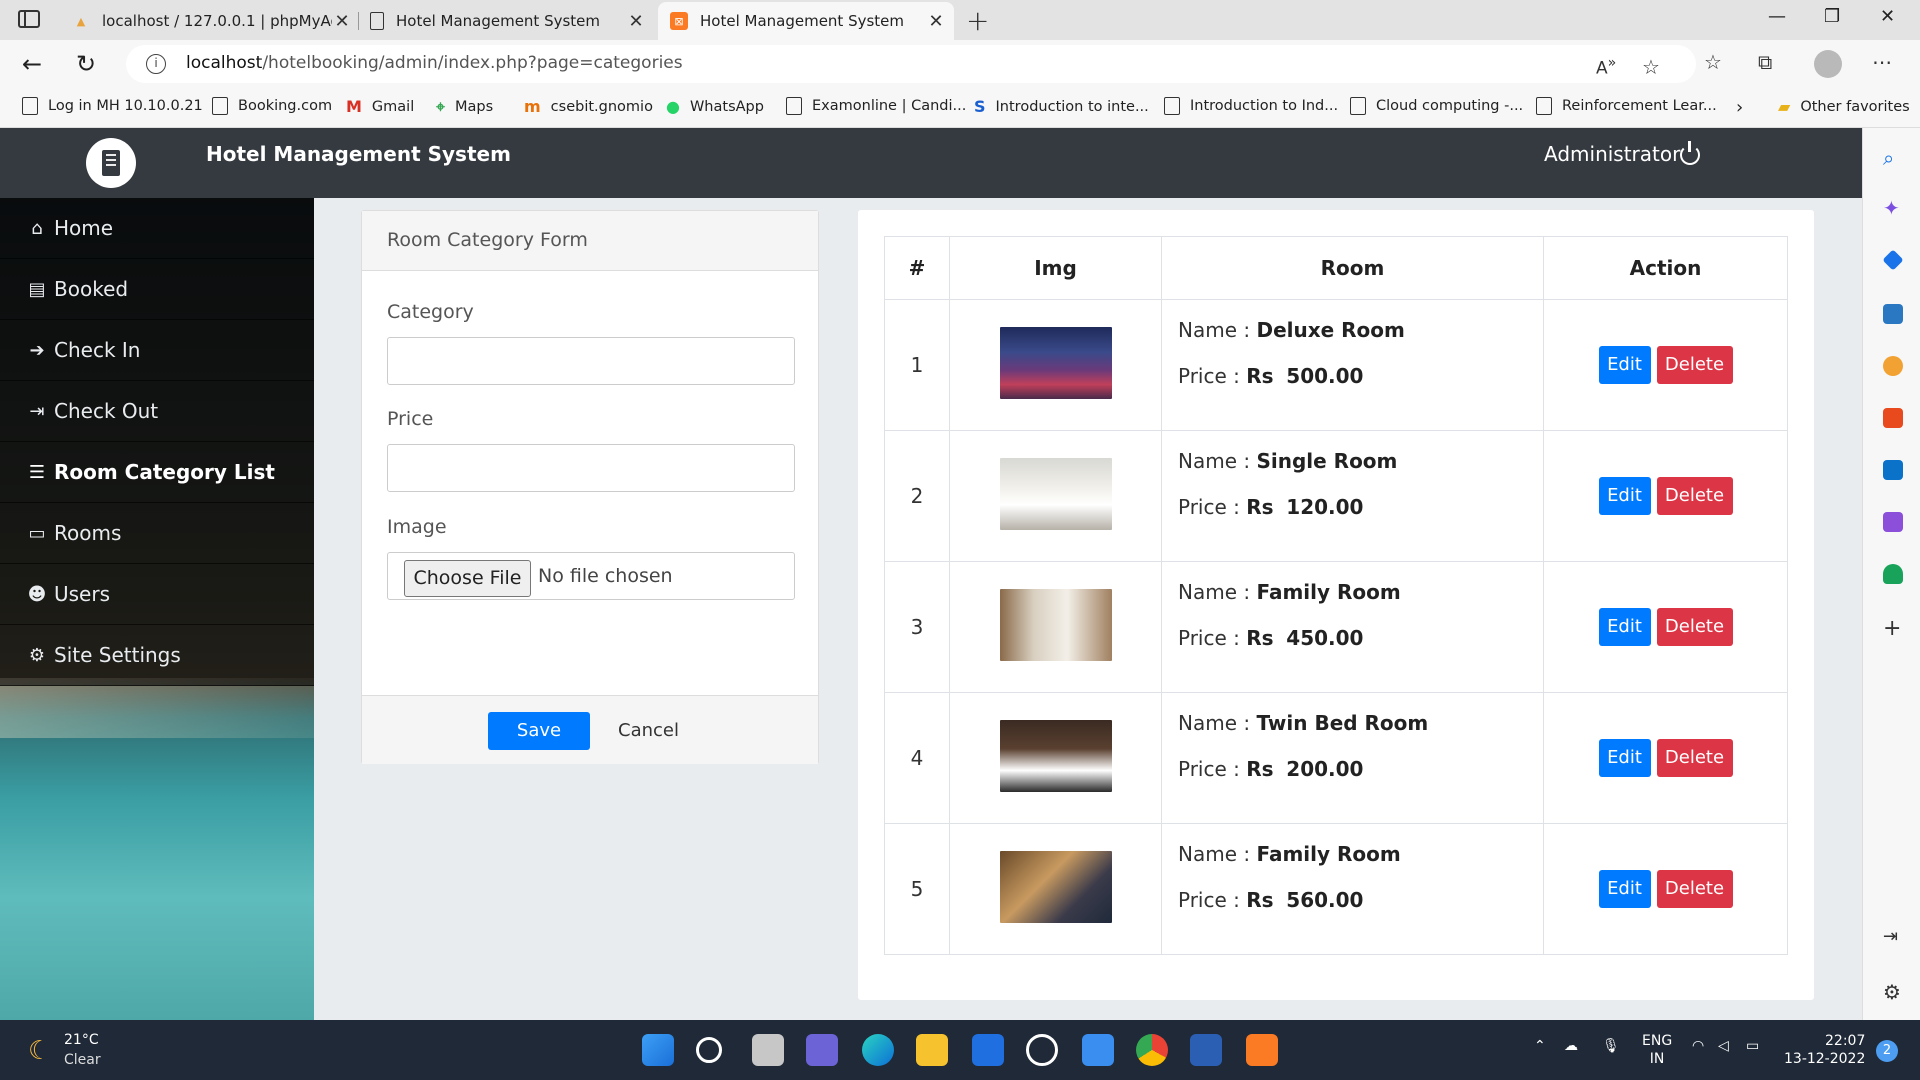  What do you see at coordinates (112, 106) in the screenshot?
I see `bookmark-item: Log in MH 10.10.0.21` at bounding box center [112, 106].